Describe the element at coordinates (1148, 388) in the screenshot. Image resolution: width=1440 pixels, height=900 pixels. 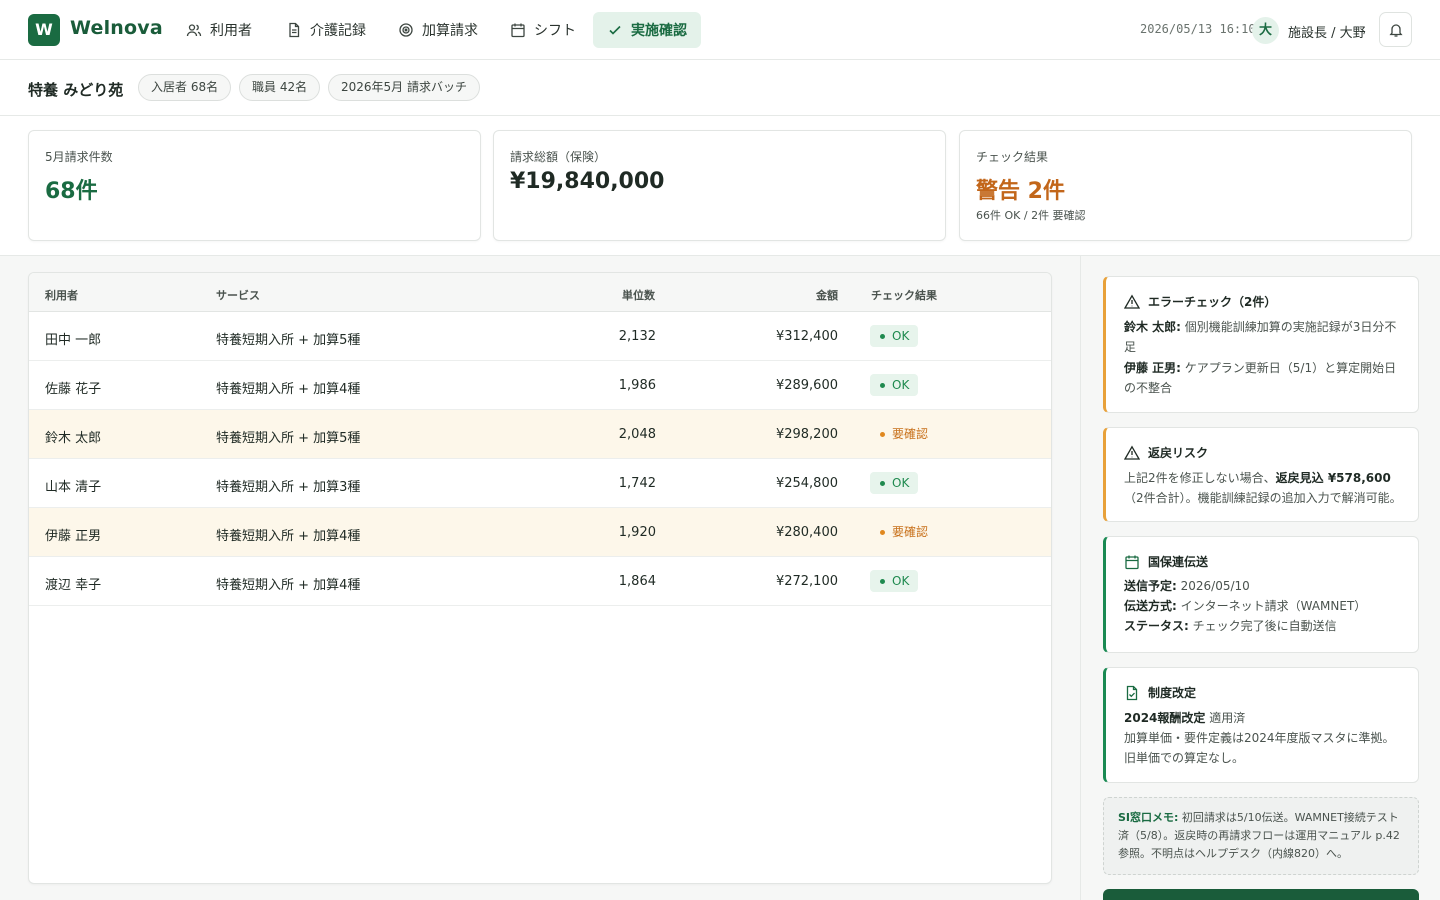
I see `error-item-text-cont: の不整合` at that location.